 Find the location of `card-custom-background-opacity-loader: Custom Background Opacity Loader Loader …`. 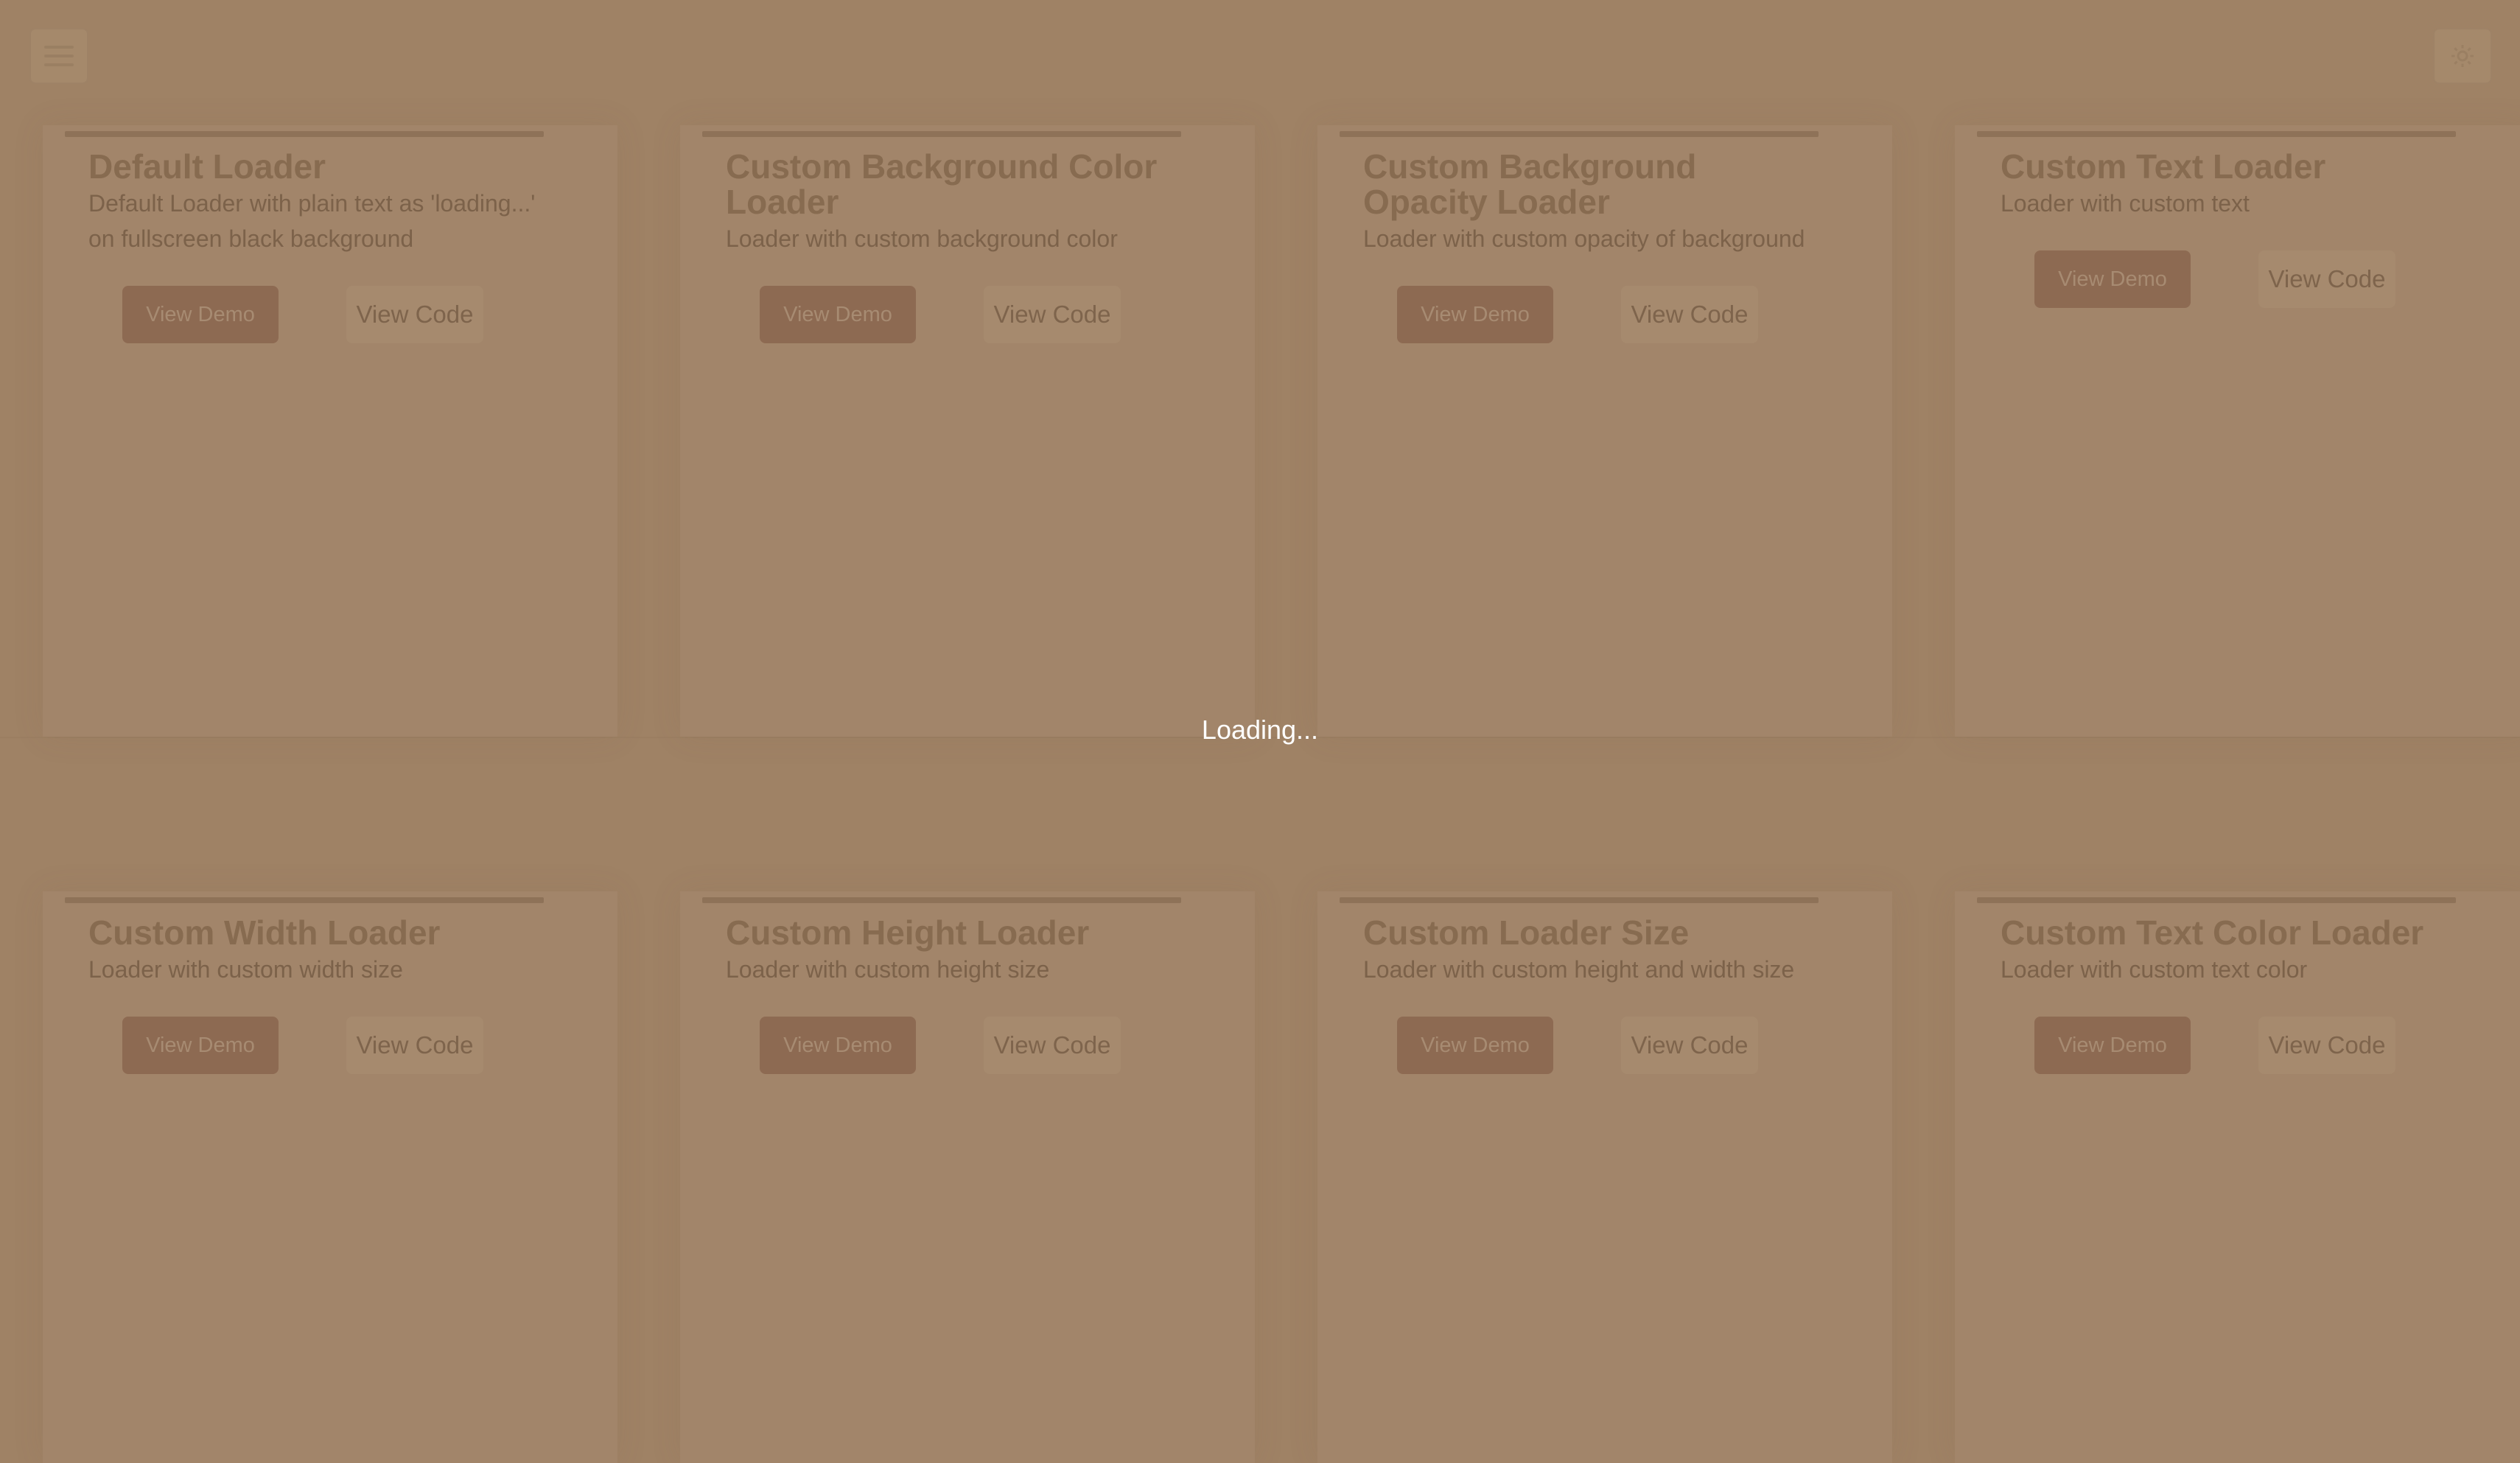

card-custom-background-opacity-loader: Custom Background Opacity Loader Loader … is located at coordinates (1604, 431).